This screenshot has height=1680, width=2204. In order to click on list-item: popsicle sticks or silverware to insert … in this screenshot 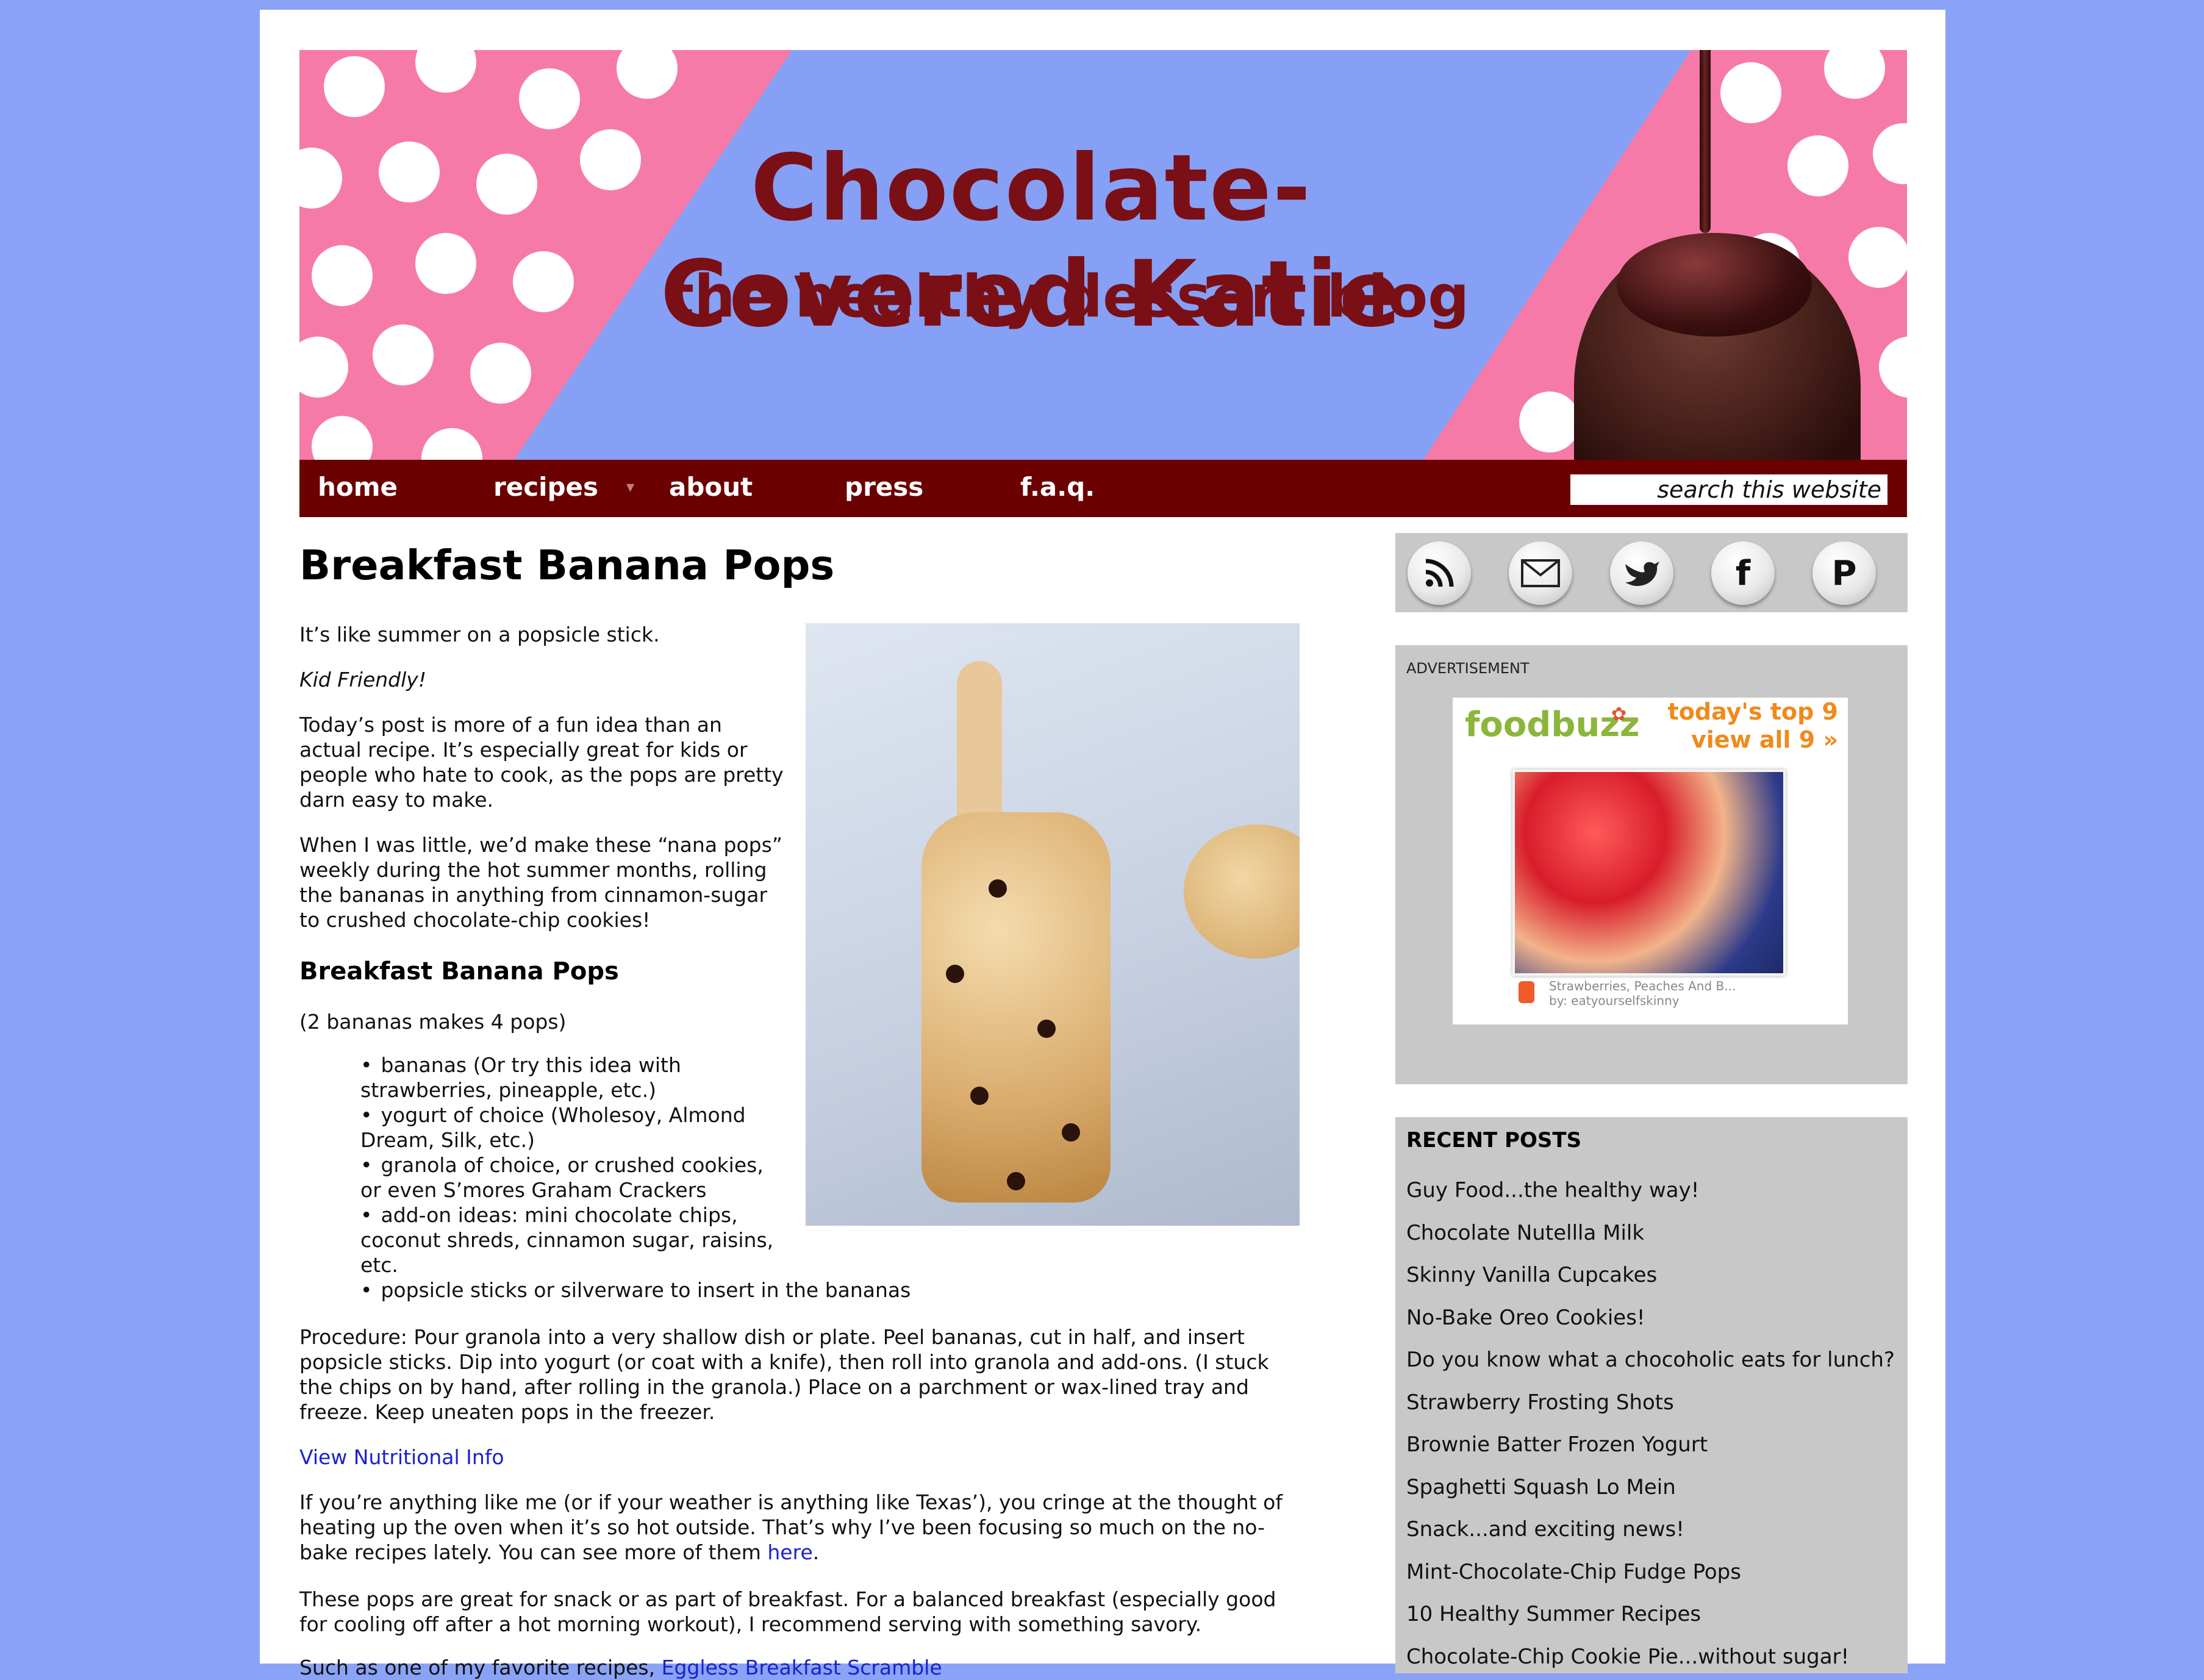, I will do `click(665, 1290)`.